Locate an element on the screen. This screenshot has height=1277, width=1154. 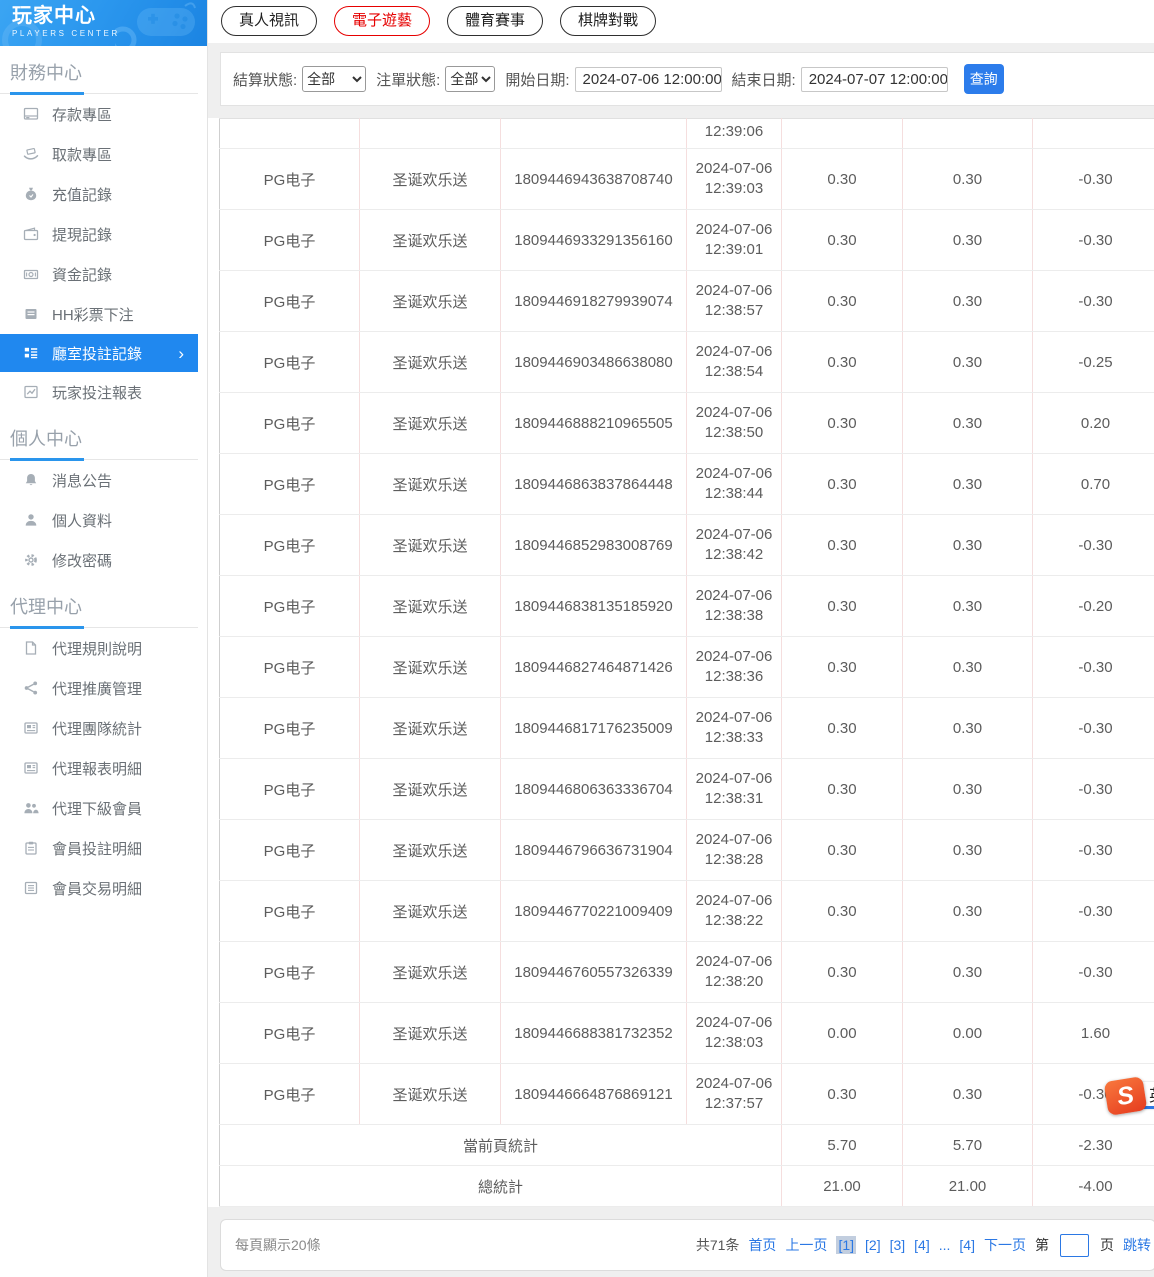
tab-sports: 體育賽事 is located at coordinates (495, 21).